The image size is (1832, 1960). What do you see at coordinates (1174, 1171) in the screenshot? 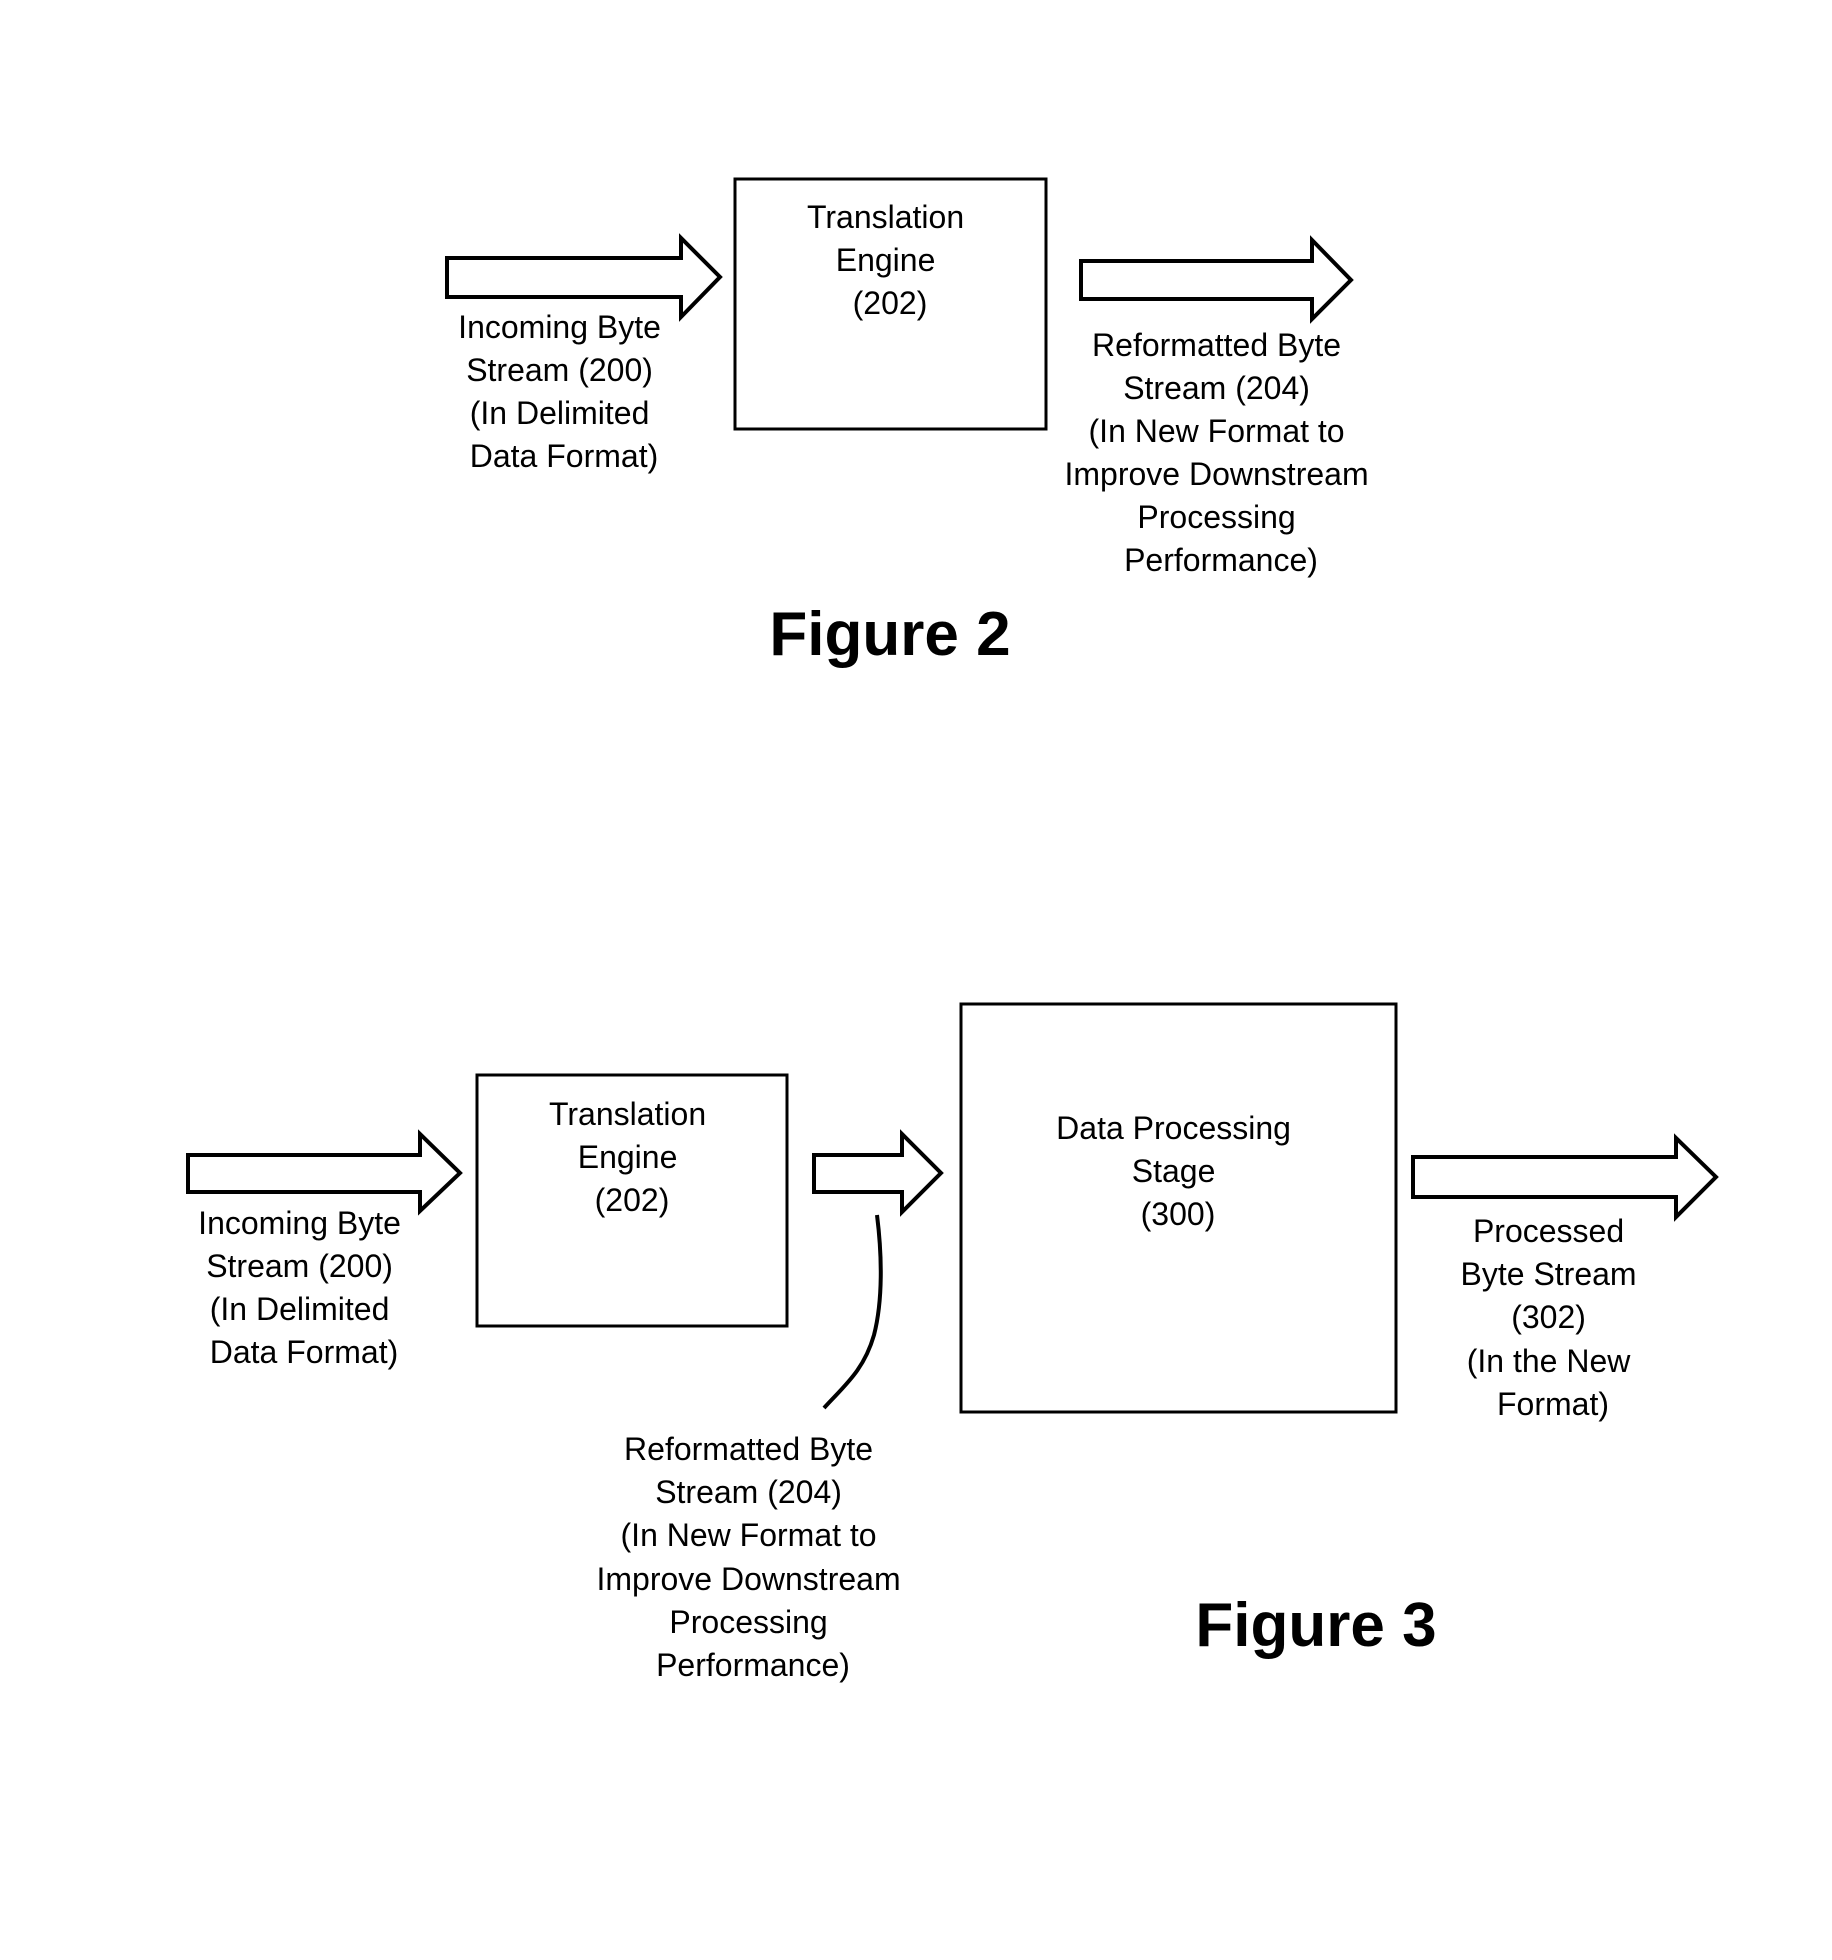
I see `label-line: Stage` at bounding box center [1174, 1171].